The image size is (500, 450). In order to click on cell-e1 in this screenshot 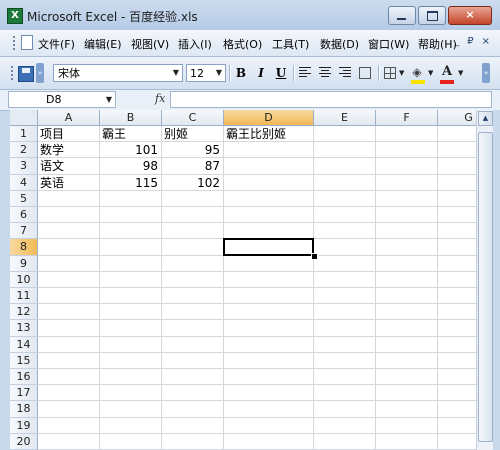, I will do `click(345, 134)`.